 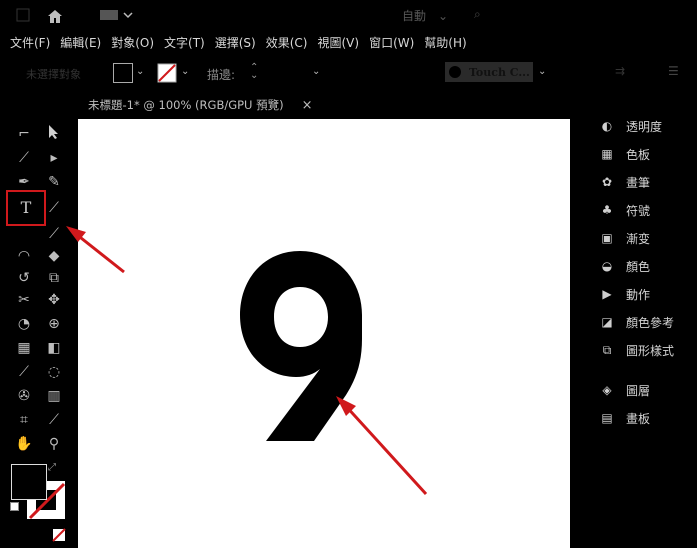 What do you see at coordinates (328, 105) in the screenshot?
I see `document-tab: 未標題-1* @ 100% (RGB/GPU 預覽) ×` at bounding box center [328, 105].